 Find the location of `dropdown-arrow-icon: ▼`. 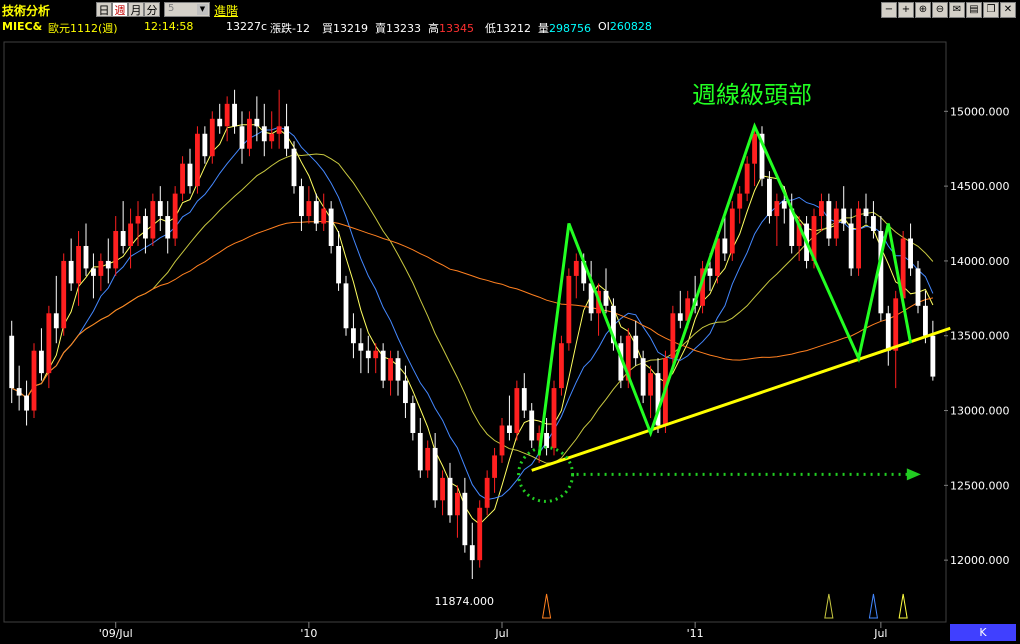

dropdown-arrow-icon: ▼ is located at coordinates (202, 9).